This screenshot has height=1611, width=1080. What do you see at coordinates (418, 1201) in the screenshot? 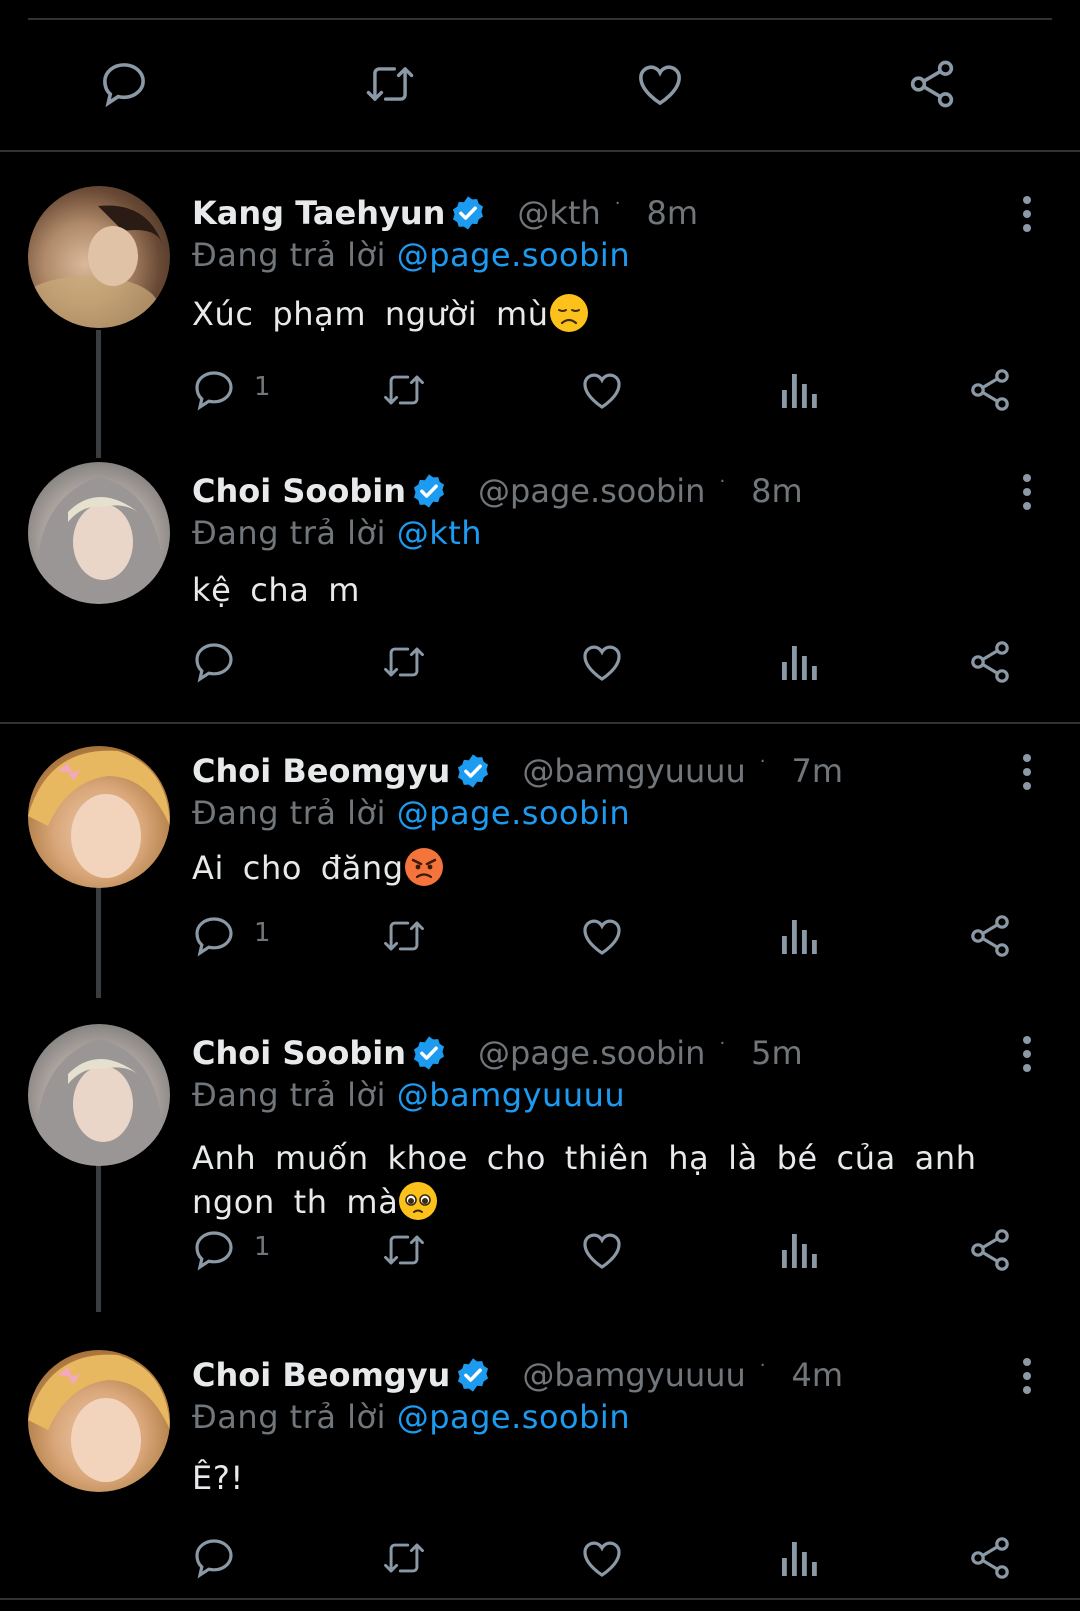
I see `pleading-face-emoji` at bounding box center [418, 1201].